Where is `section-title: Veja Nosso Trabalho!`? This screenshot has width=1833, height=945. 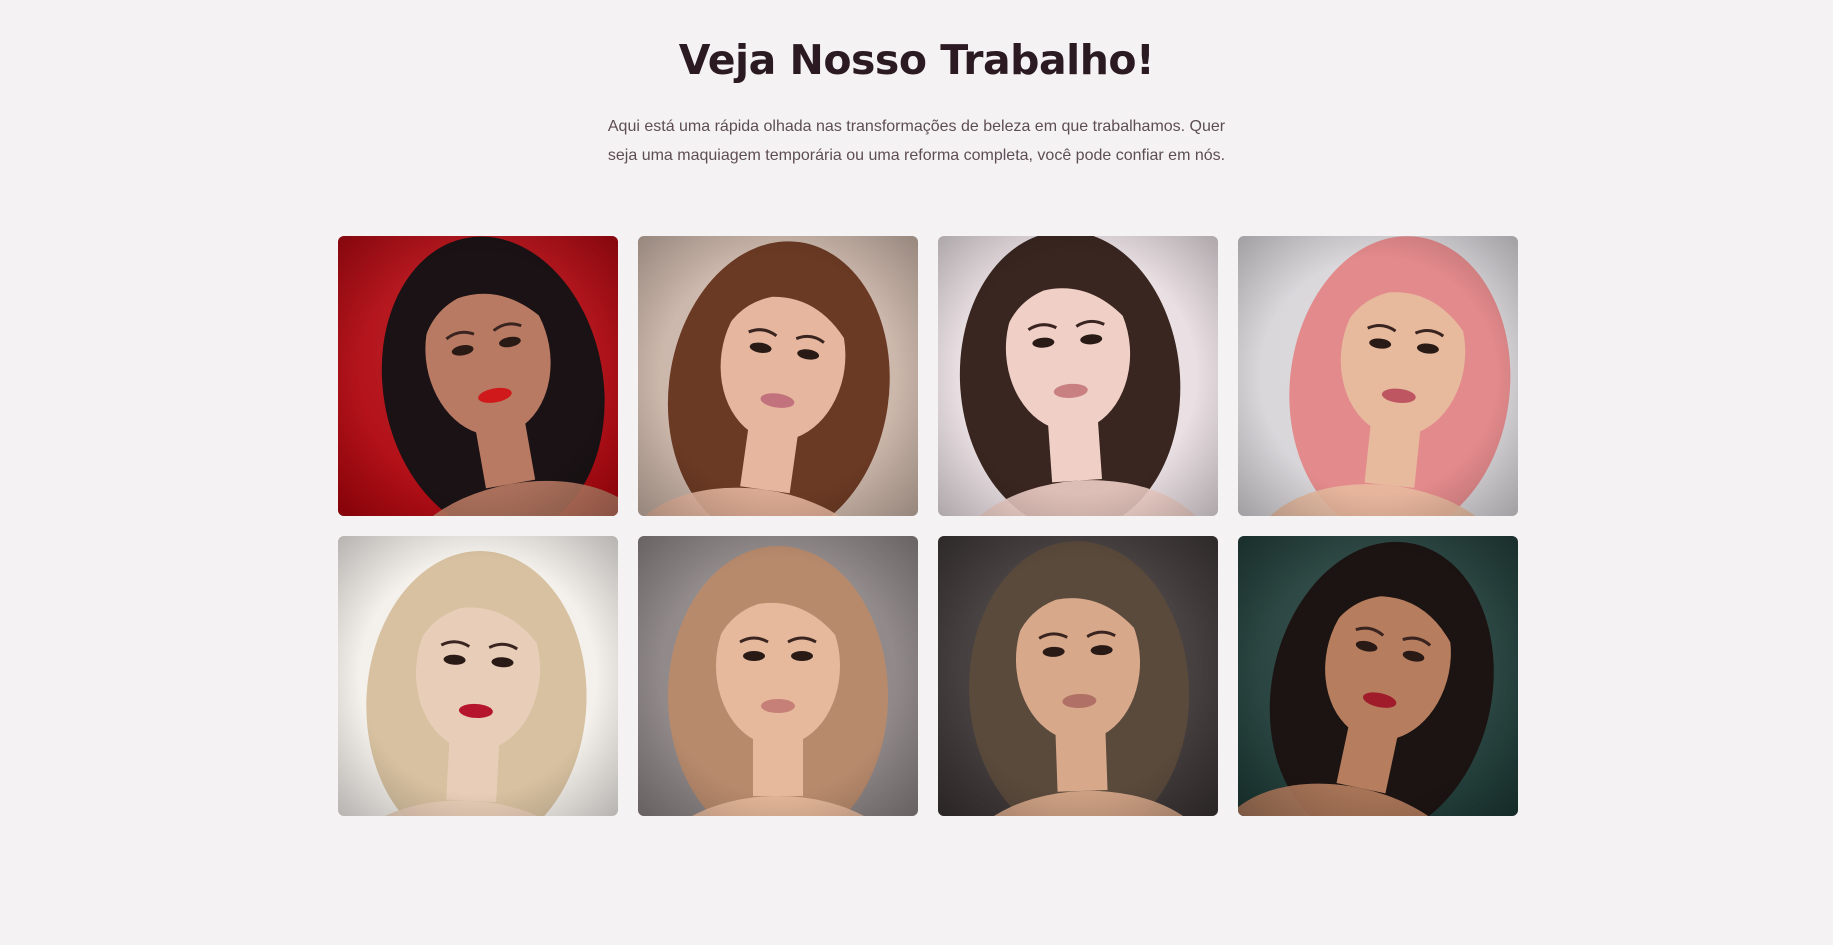 section-title: Veja Nosso Trabalho! is located at coordinates (916, 60).